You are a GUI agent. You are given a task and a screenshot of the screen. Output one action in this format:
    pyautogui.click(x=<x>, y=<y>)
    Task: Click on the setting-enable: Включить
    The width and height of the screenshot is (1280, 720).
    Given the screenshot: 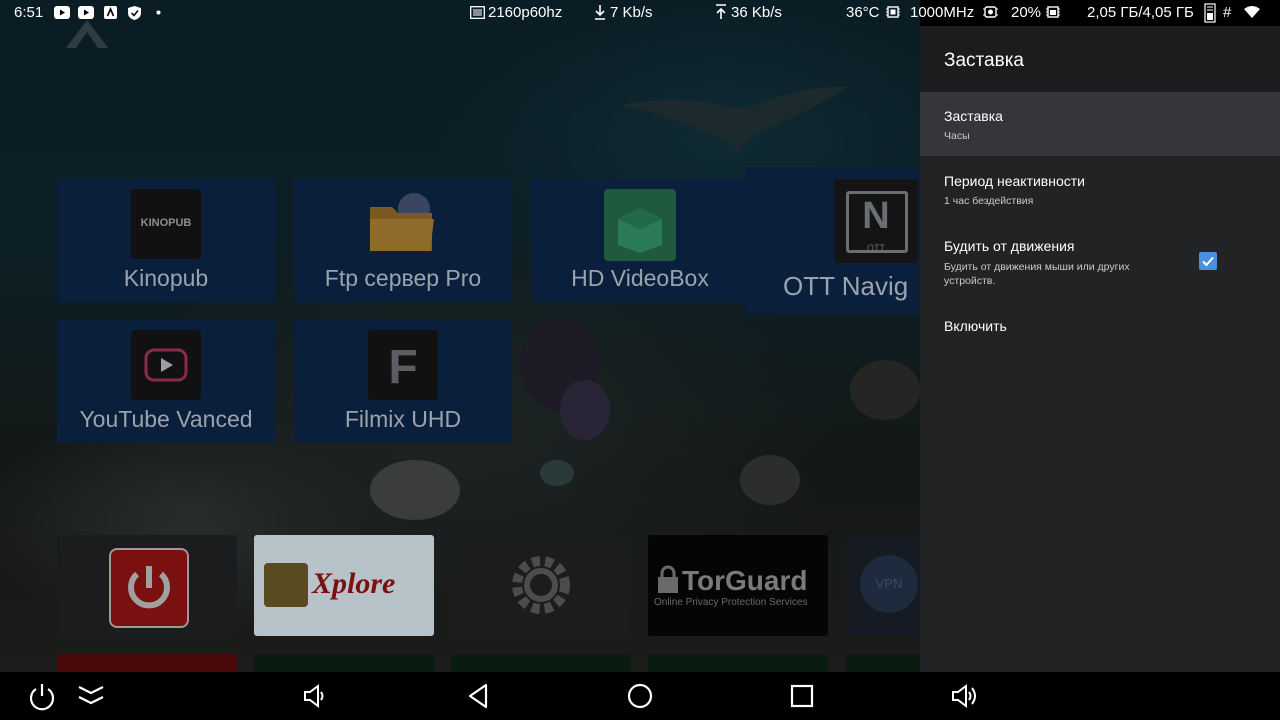 What is the action you would take?
    pyautogui.click(x=1100, y=327)
    